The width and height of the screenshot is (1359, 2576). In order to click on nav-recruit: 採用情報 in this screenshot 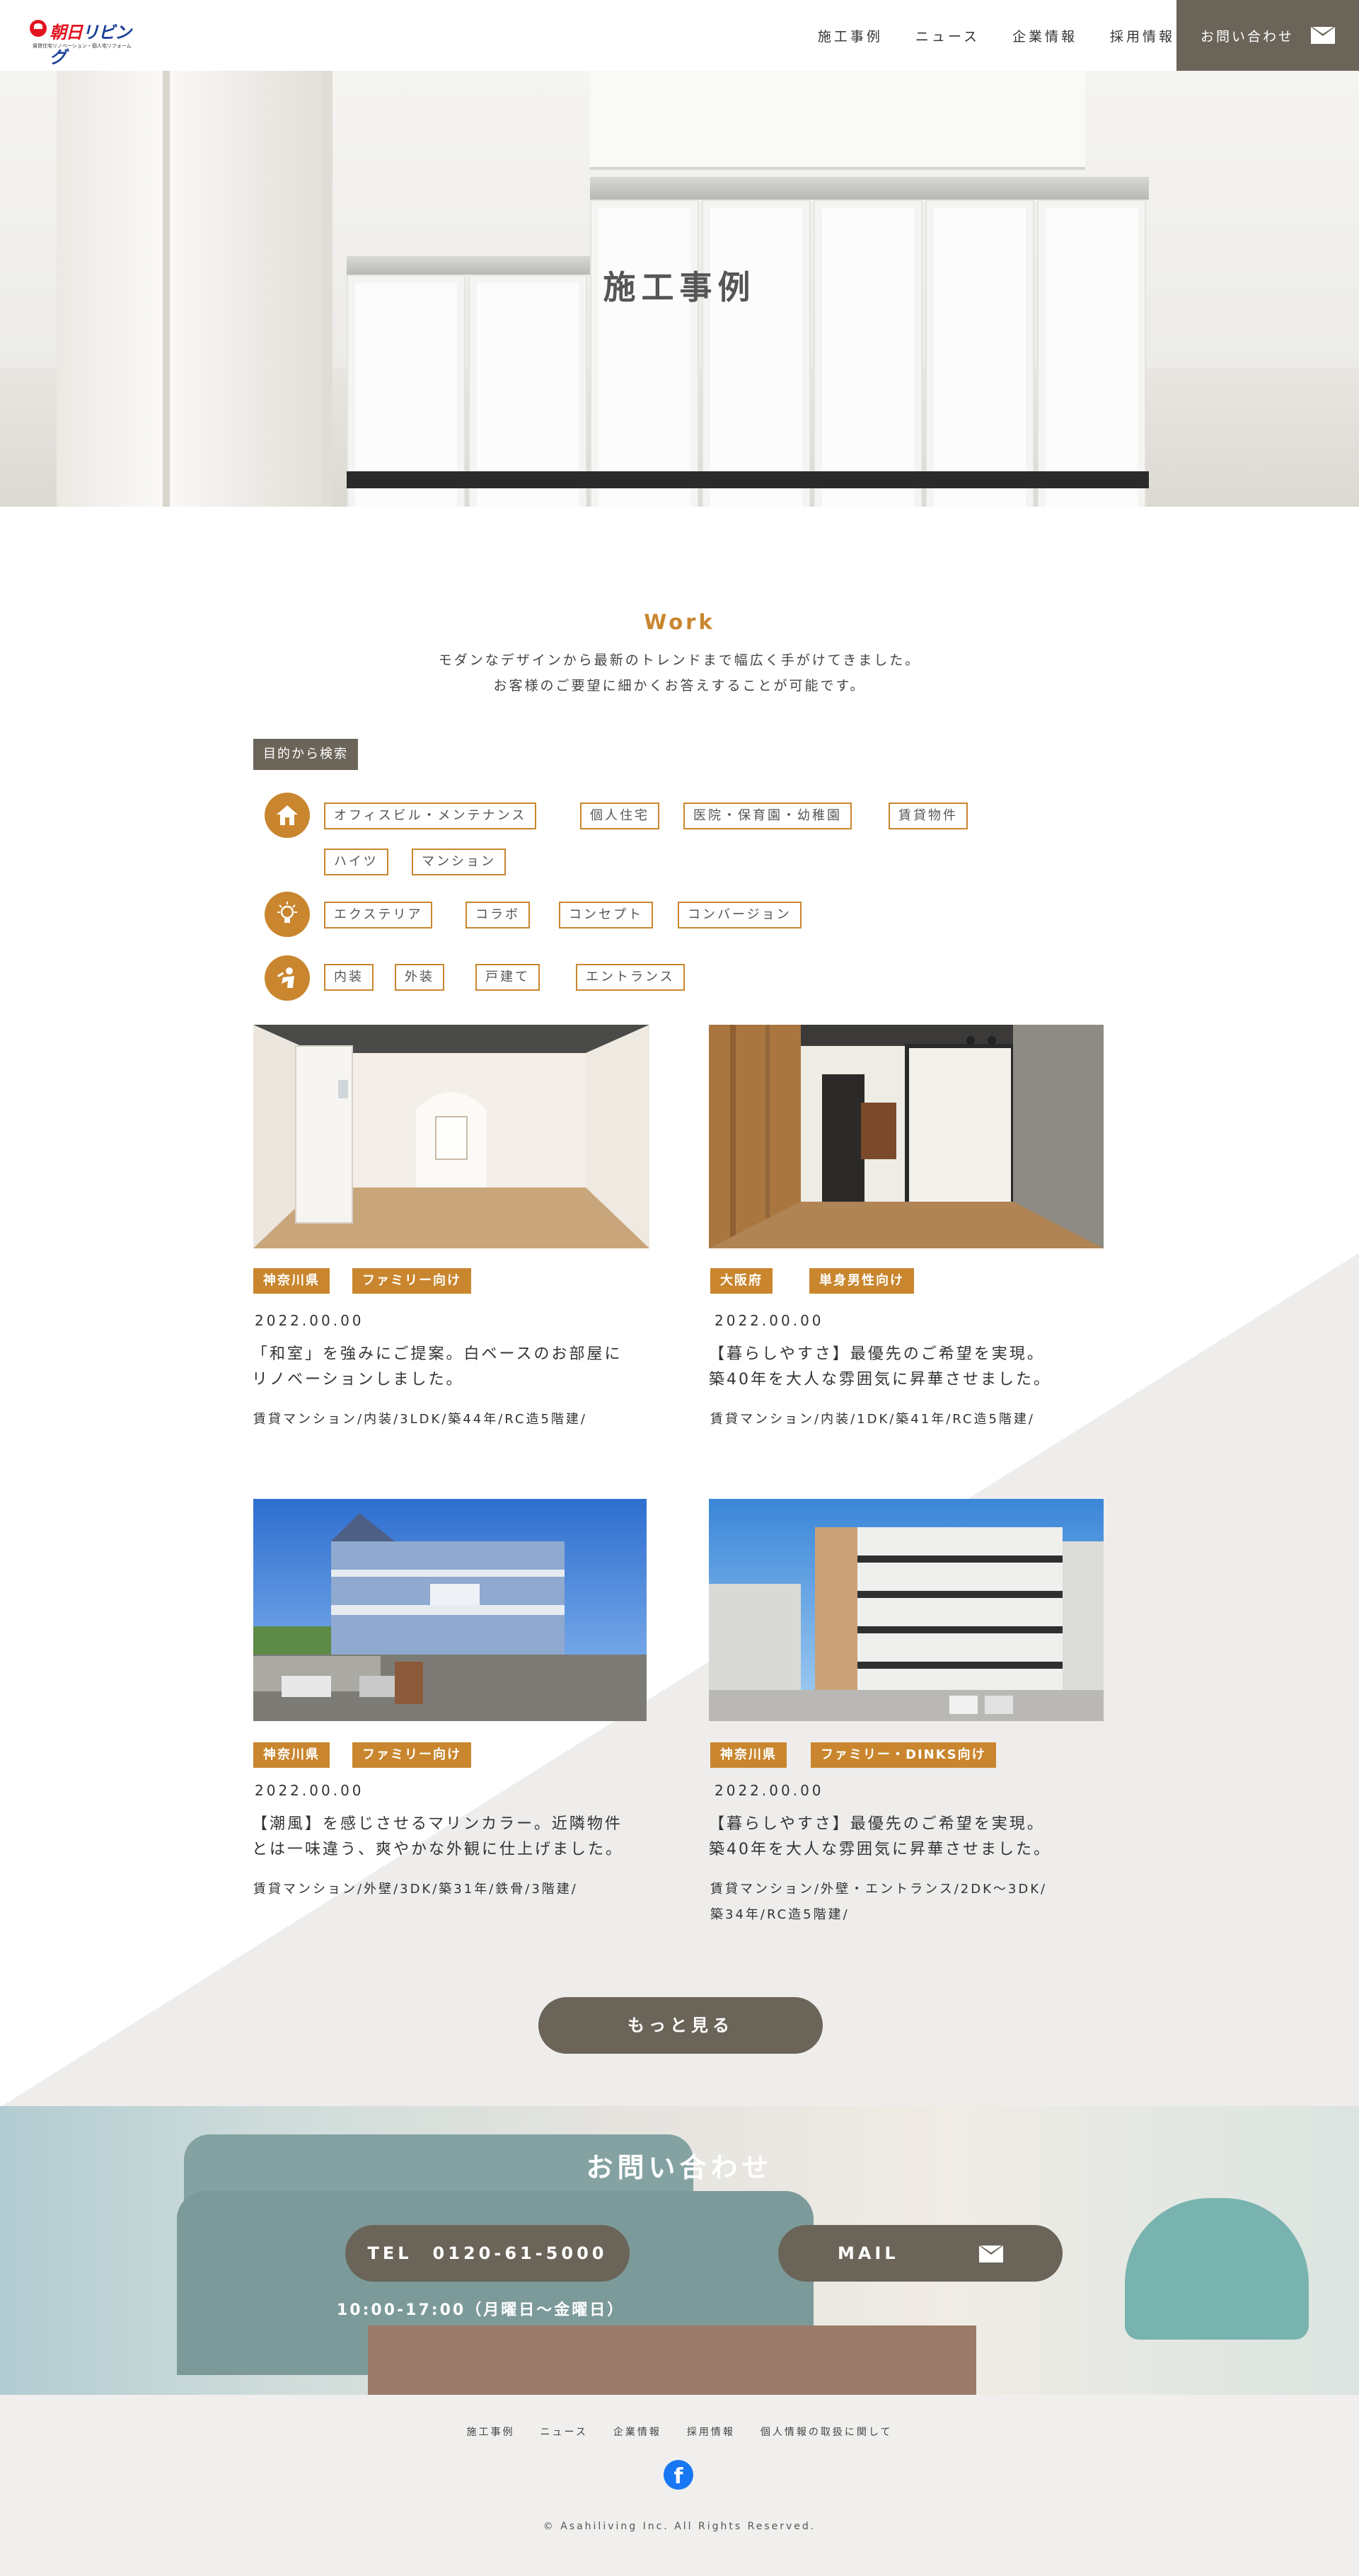, I will do `click(1142, 36)`.